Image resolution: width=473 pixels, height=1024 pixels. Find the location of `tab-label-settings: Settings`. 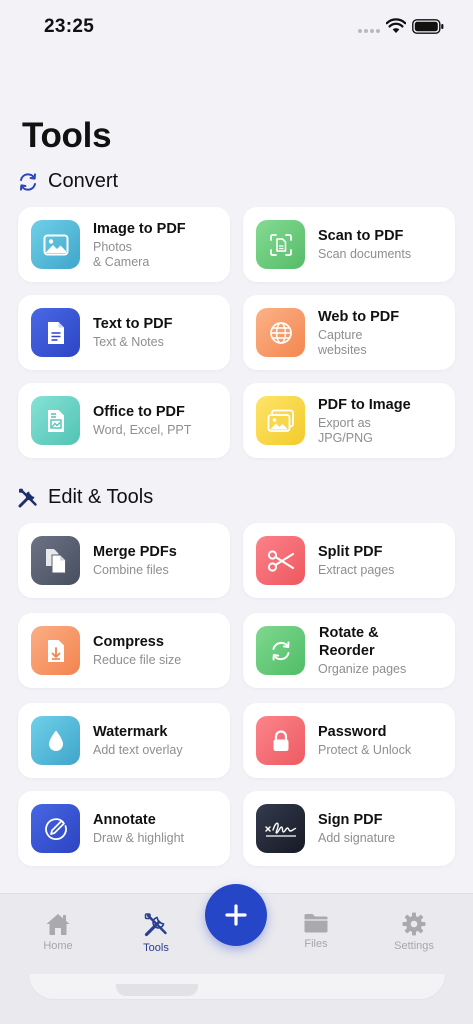

tab-label-settings: Settings is located at coordinates (414, 946).